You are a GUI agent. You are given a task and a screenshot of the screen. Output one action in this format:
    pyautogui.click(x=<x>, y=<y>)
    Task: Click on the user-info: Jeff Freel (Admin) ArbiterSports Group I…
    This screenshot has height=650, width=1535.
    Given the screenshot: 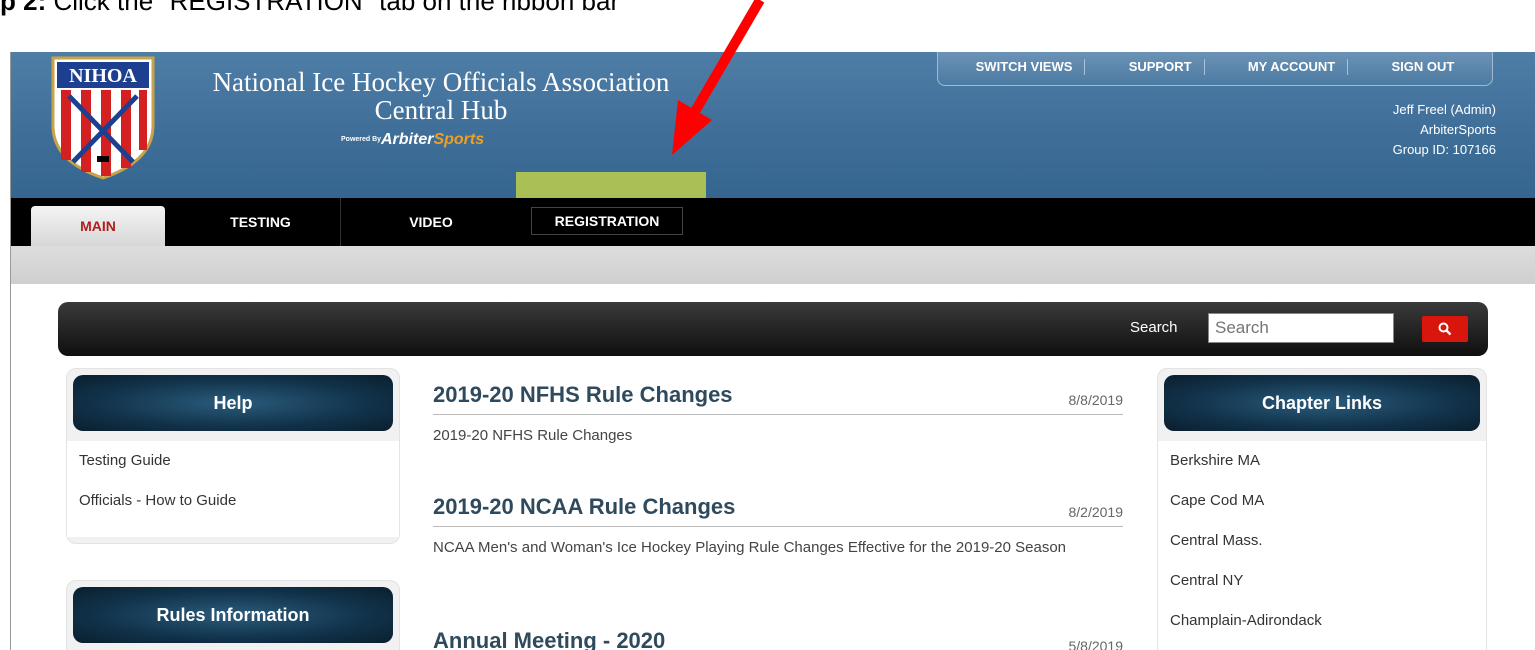 What is the action you would take?
    pyautogui.click(x=1444, y=130)
    